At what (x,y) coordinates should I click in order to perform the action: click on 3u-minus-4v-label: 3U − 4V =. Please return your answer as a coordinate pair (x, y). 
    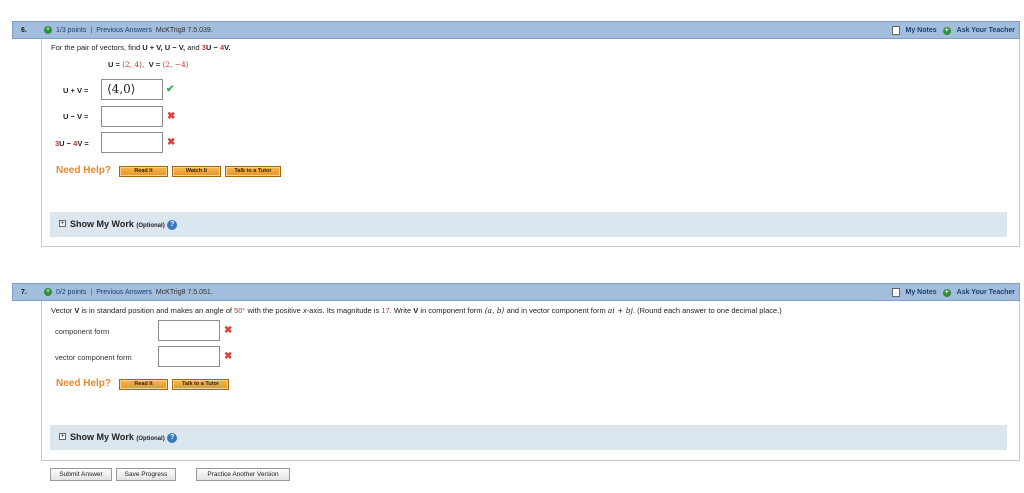
    Looking at the image, I should click on (72, 143).